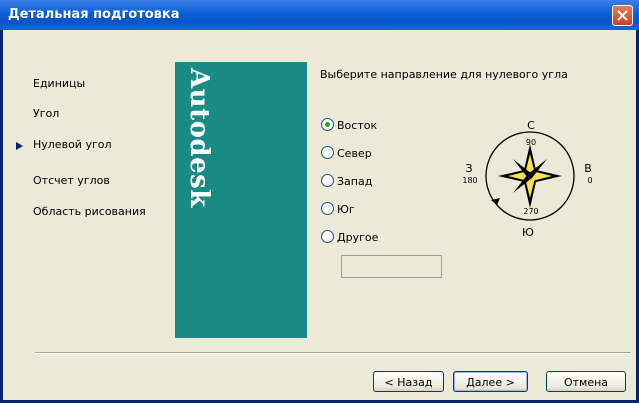  Describe the element at coordinates (327, 124) in the screenshot. I see `radio-east-indicator` at that location.